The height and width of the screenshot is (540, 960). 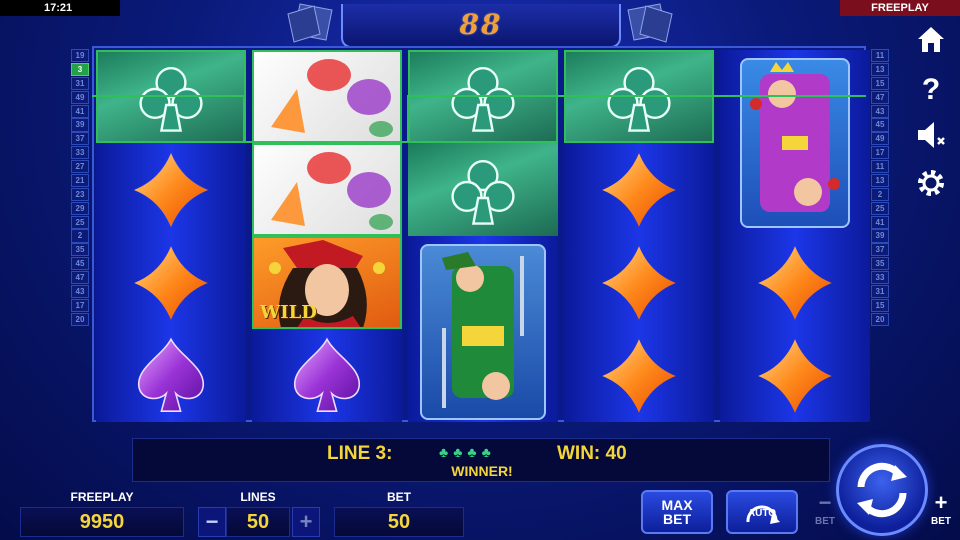 I want to click on line-number-right: 47, so click(x=880, y=97).